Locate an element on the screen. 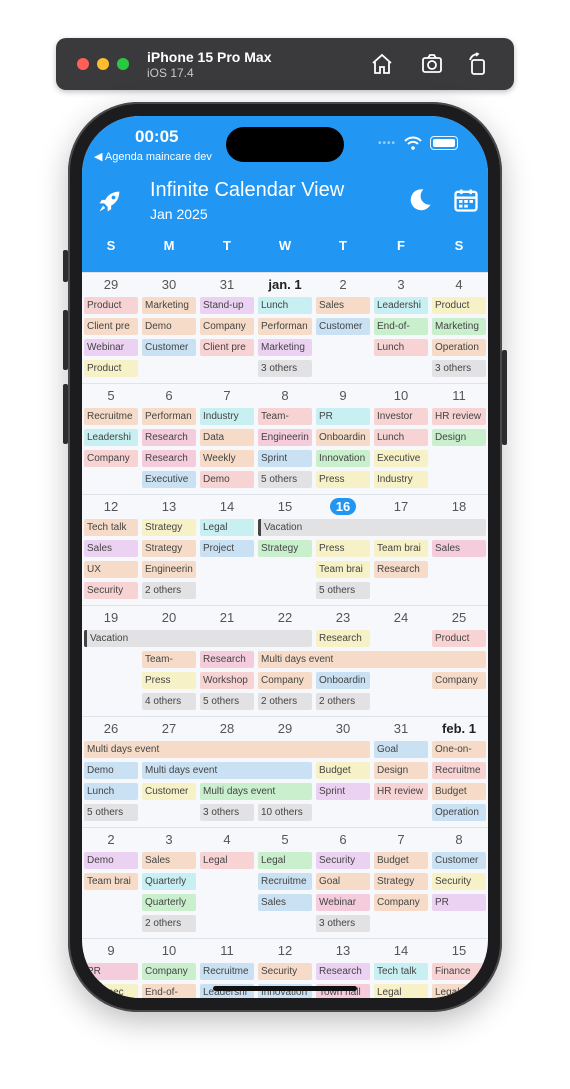  day-number: 22 is located at coordinates (285, 617).